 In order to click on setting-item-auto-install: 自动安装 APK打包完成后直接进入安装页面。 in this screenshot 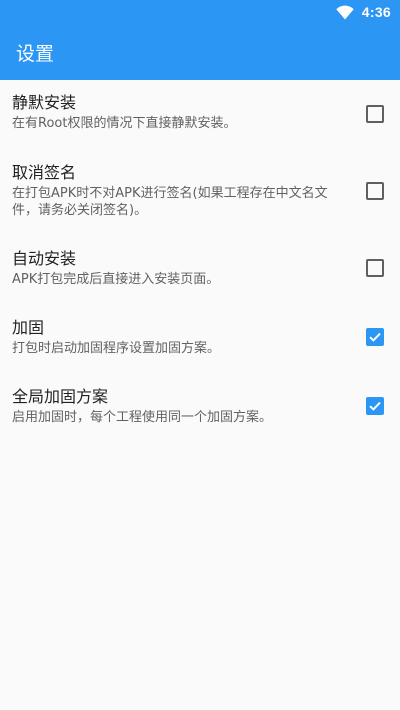, I will do `click(200, 268)`.